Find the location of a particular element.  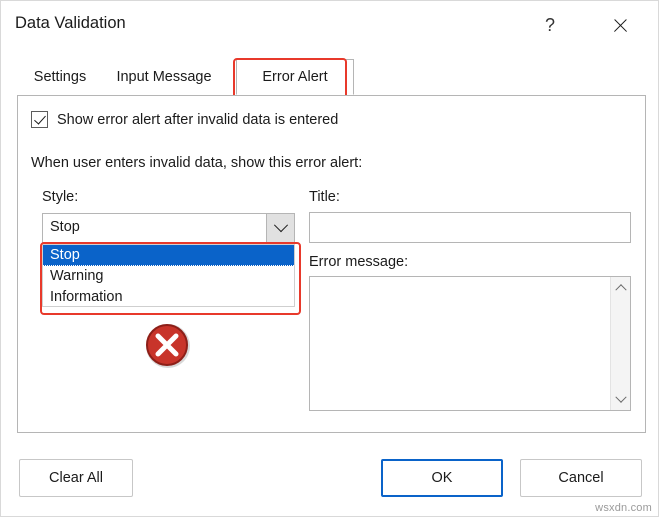

show-error-alert-checkbox is located at coordinates (39, 119).